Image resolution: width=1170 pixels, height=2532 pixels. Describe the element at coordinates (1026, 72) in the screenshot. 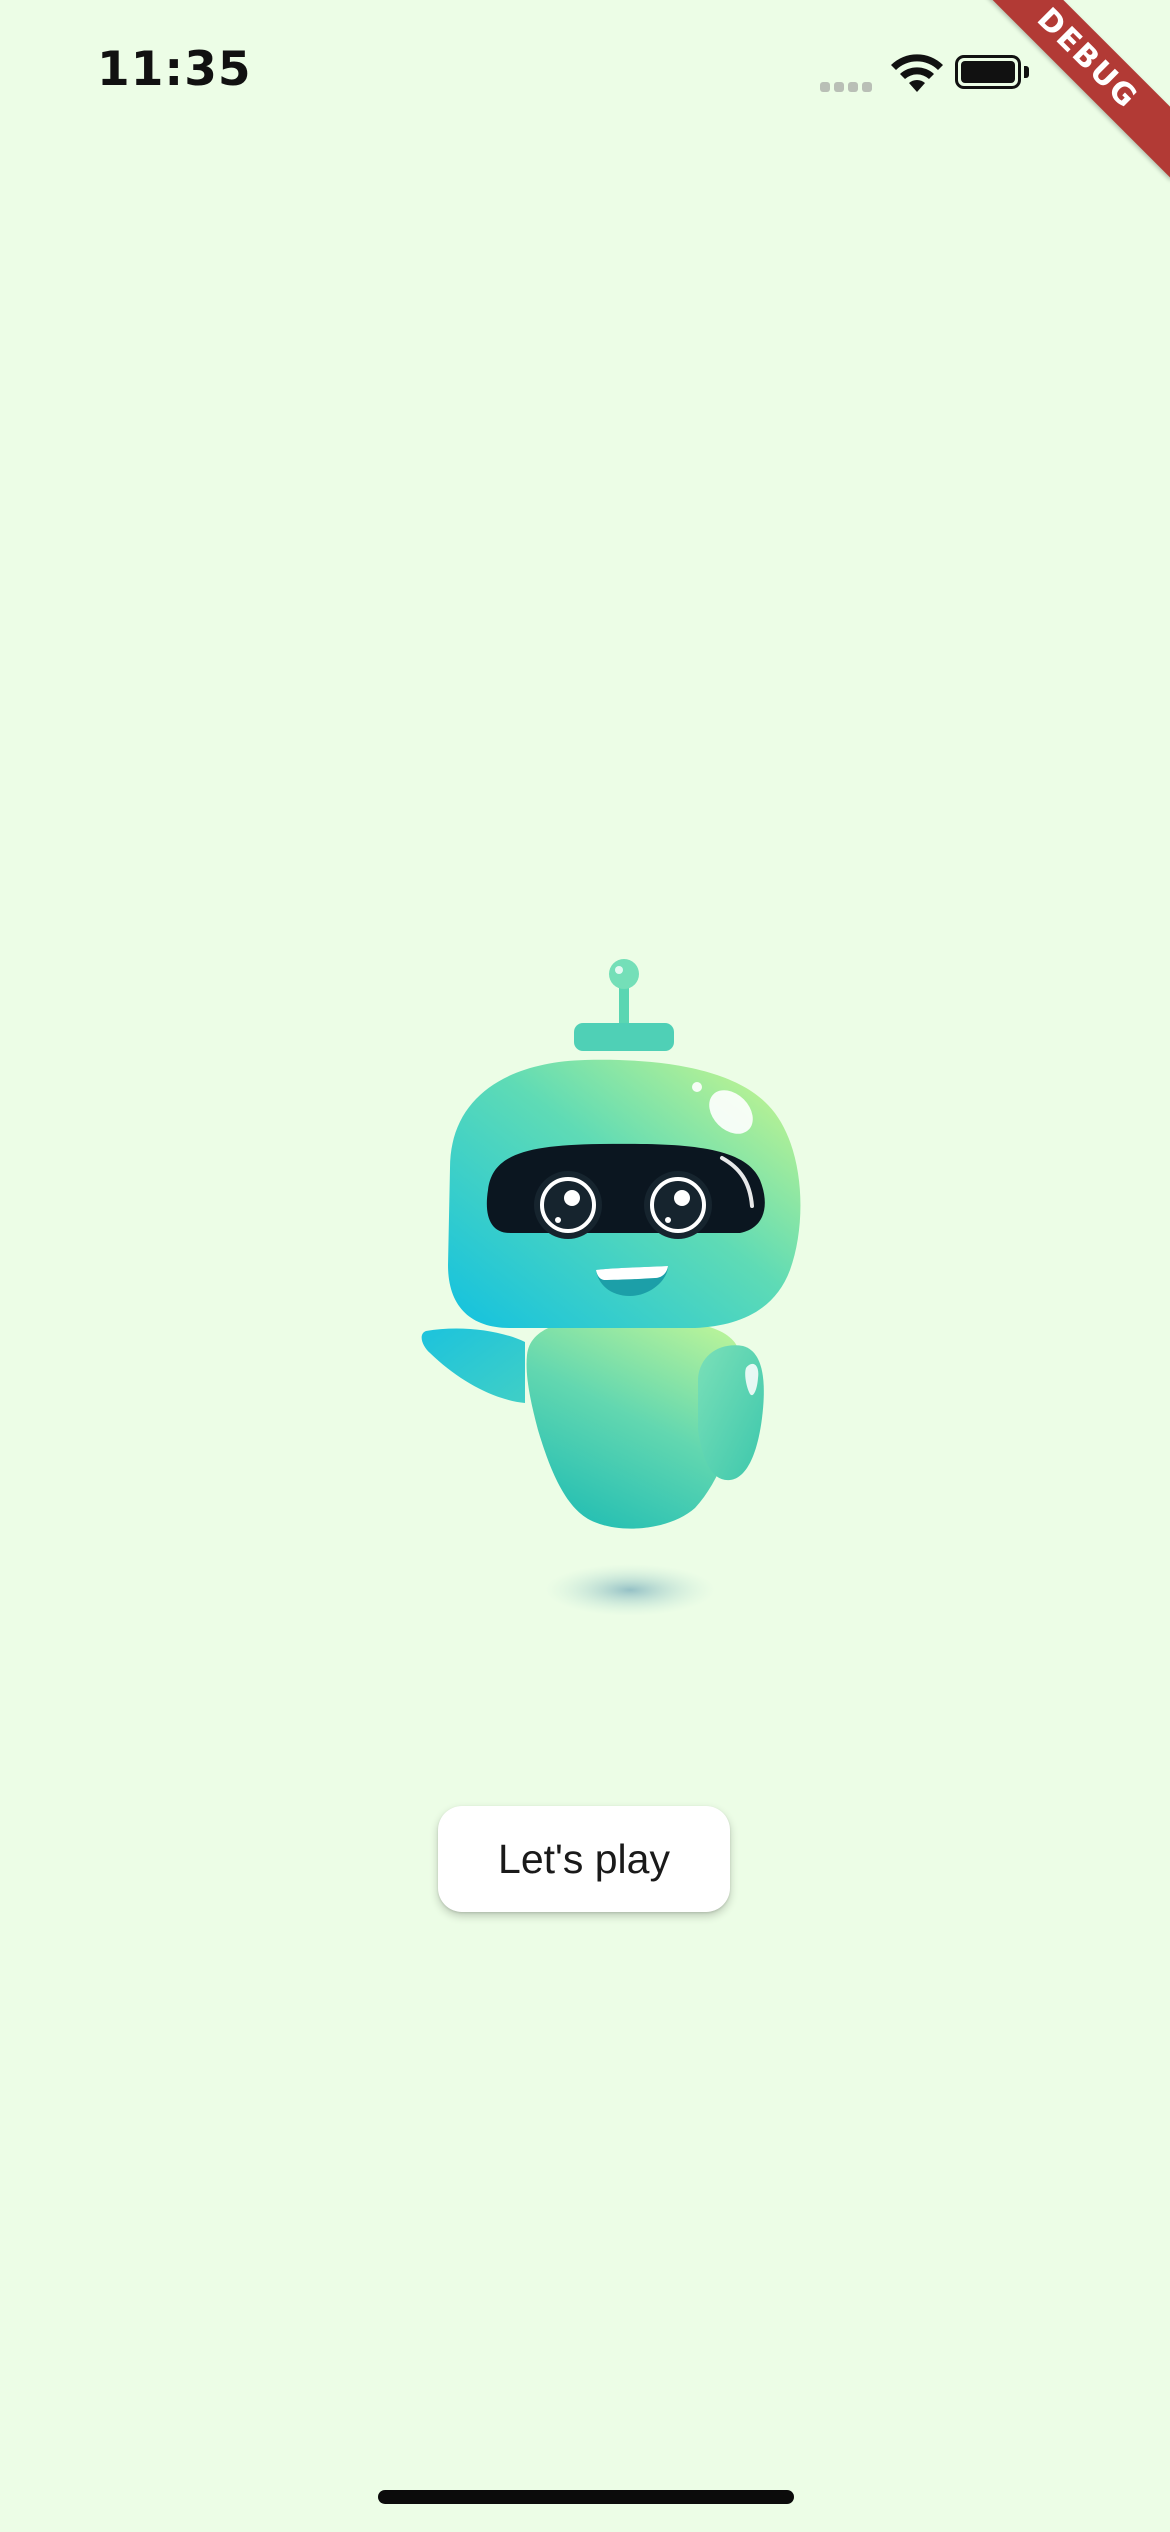

I see `battery-cap` at that location.